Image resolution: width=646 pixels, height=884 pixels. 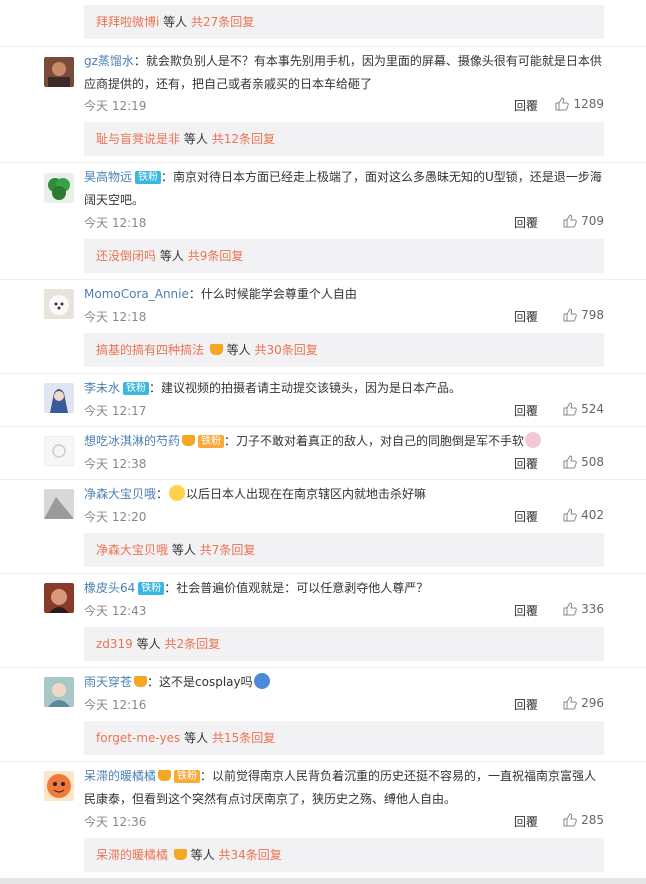 I want to click on like-count: 508, so click(x=592, y=462).